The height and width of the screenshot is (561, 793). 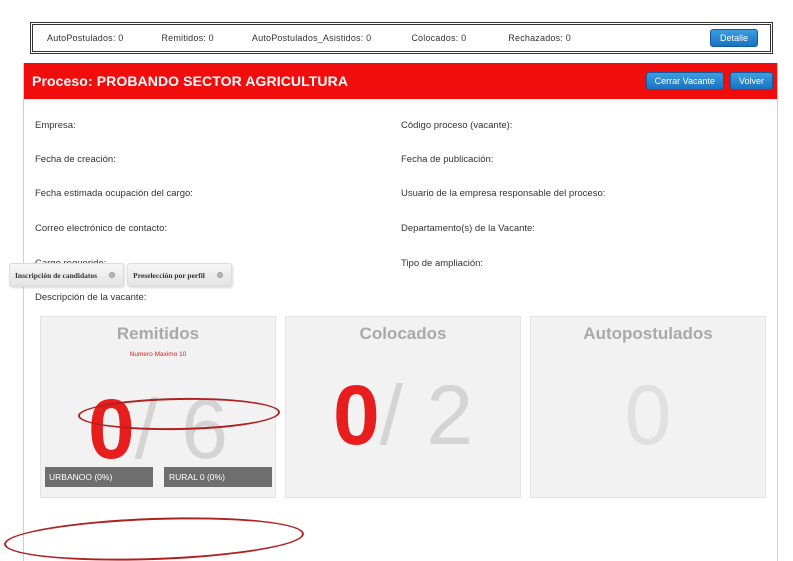 I want to click on card-autopostulados: Autopostulados 0, so click(x=648, y=407).